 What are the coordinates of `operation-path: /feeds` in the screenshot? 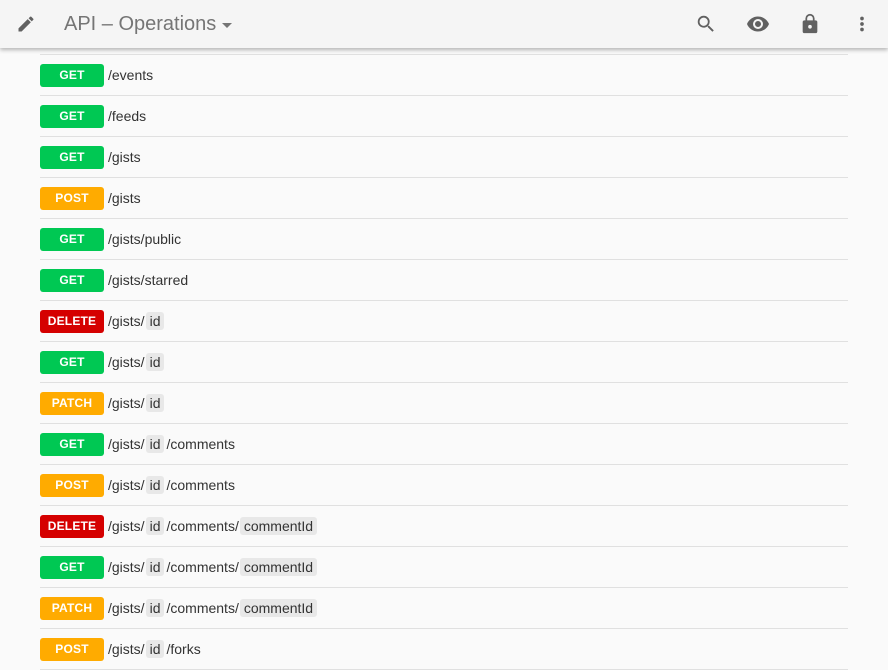 It's located at (127, 116).